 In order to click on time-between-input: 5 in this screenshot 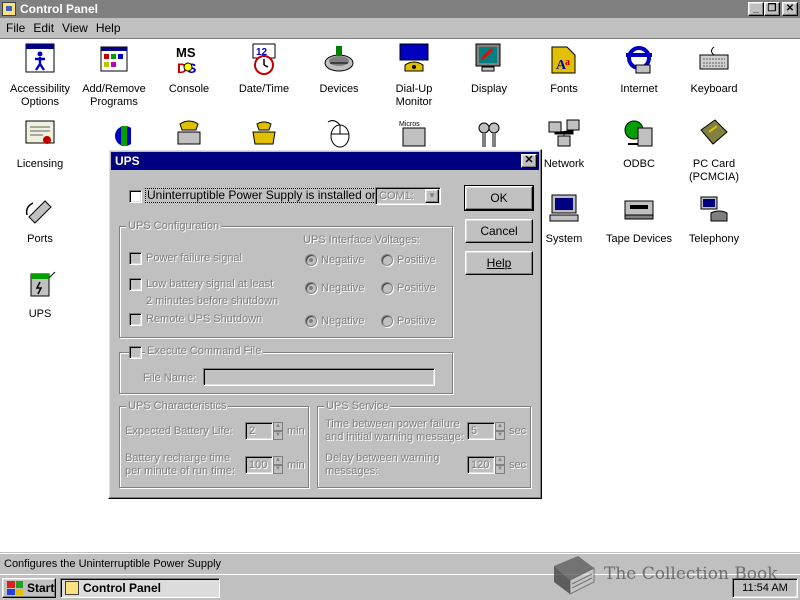, I will do `click(481, 431)`.